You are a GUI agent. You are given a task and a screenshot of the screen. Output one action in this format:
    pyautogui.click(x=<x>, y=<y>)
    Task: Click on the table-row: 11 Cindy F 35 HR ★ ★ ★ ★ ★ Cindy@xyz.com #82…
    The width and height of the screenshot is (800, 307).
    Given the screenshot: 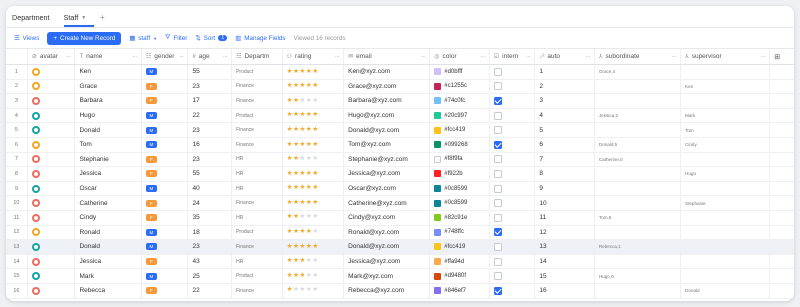 What is the action you would take?
    pyautogui.click(x=400, y=218)
    